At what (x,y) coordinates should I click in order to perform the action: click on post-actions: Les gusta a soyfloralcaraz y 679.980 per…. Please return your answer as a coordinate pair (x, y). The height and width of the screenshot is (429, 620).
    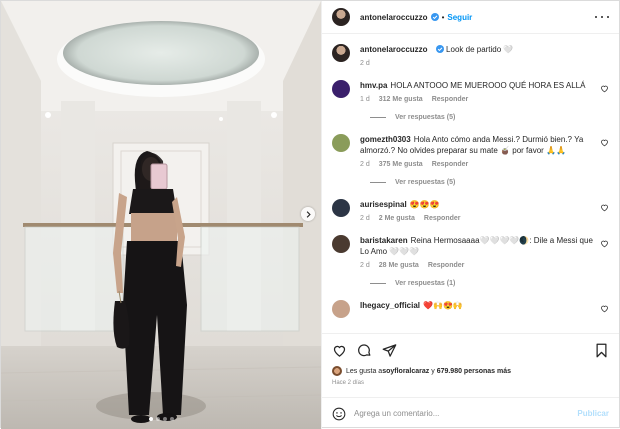
    Looking at the image, I should click on (470, 365).